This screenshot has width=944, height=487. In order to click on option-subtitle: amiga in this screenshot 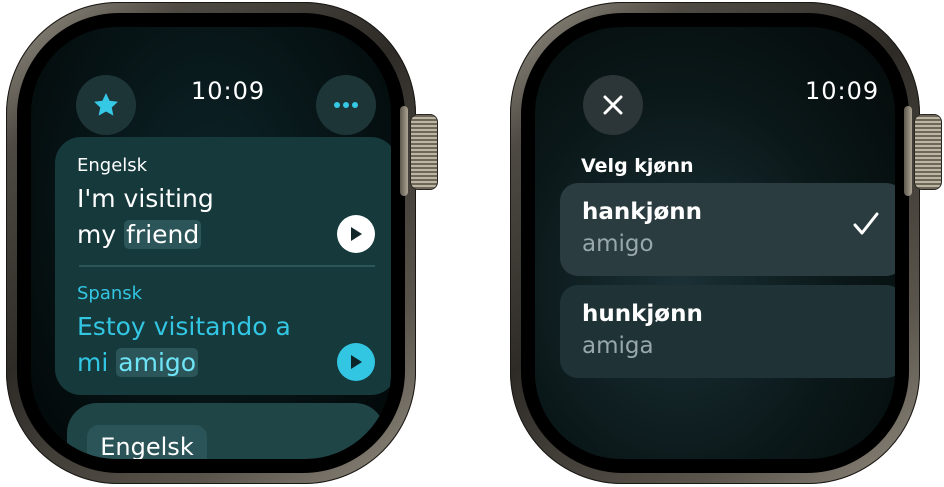, I will do `click(618, 346)`.